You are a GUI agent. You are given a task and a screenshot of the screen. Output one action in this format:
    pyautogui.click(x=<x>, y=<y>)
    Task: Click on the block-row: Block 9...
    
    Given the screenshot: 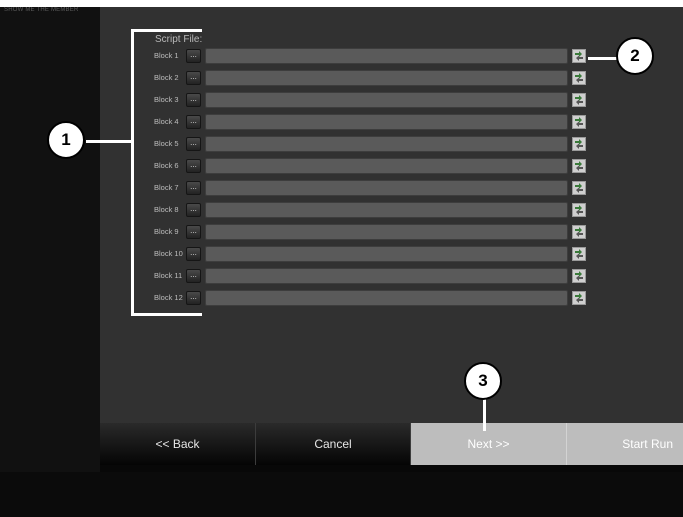 What is the action you would take?
    pyautogui.click(x=300, y=232)
    